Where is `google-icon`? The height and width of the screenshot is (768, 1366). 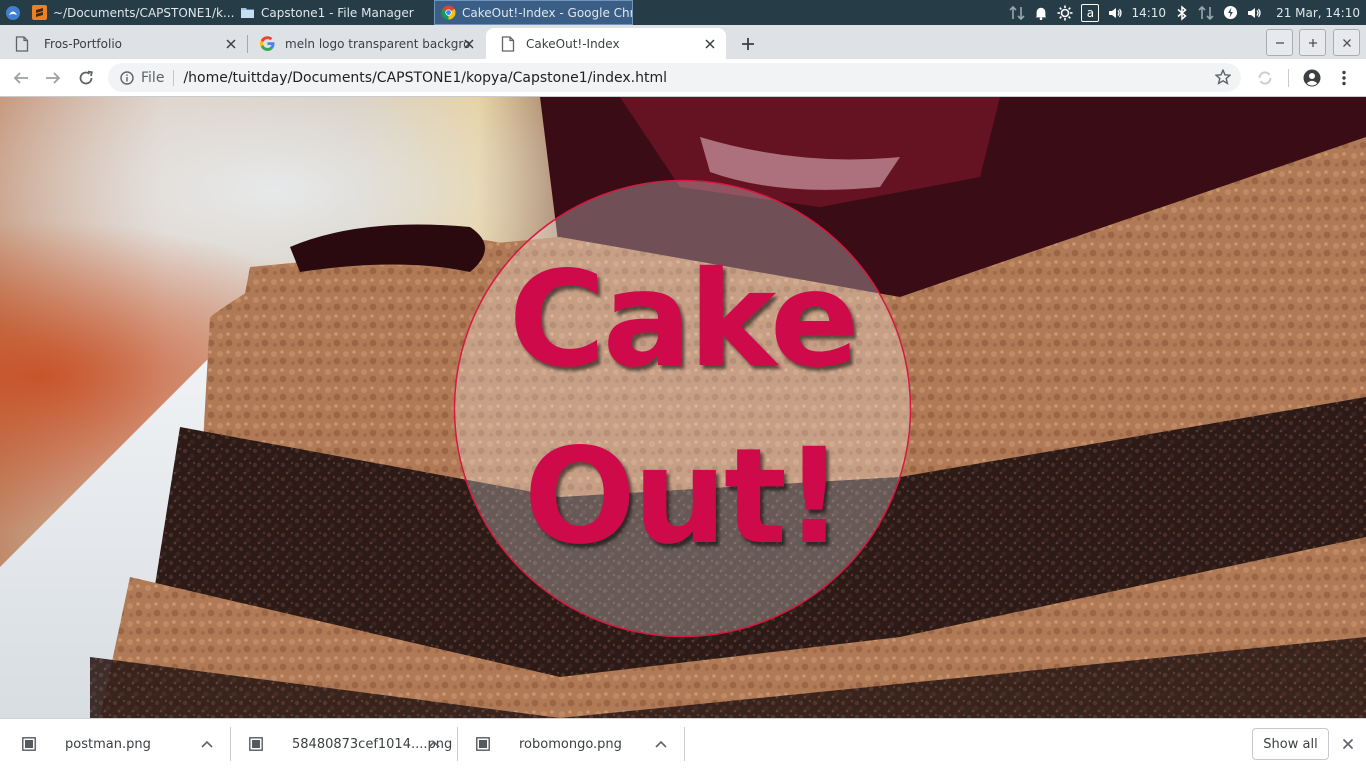 google-icon is located at coordinates (267, 44).